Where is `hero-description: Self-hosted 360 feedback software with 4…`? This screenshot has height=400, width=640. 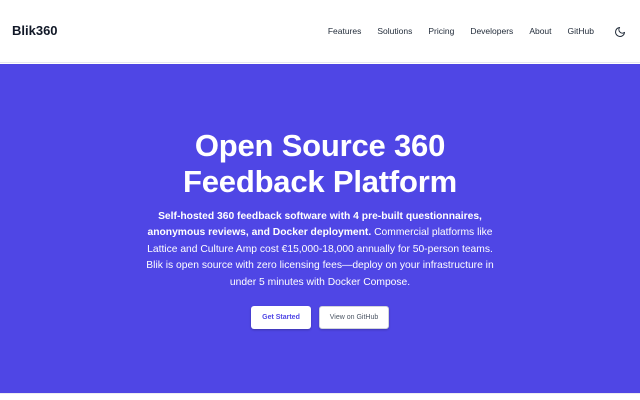 hero-description: Self-hosted 360 feedback software with 4… is located at coordinates (320, 250).